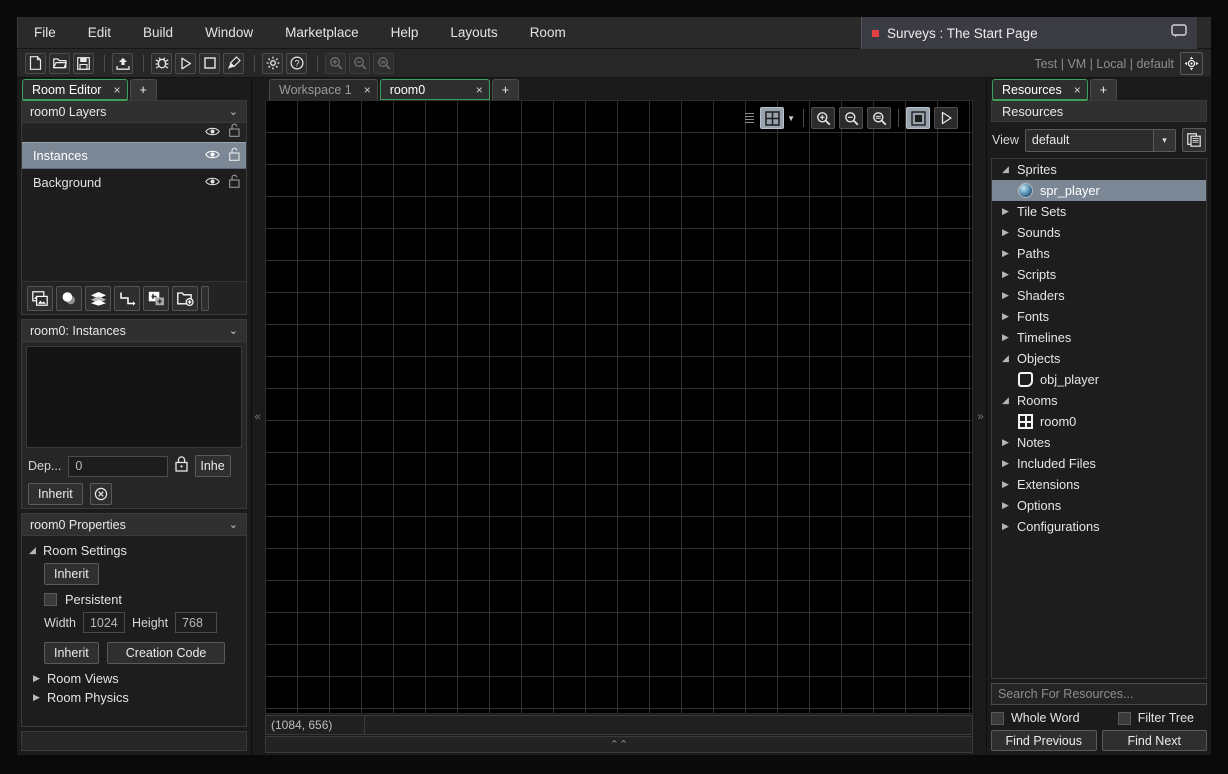 Image resolution: width=1228 pixels, height=774 pixels. What do you see at coordinates (1124, 718) in the screenshot?
I see `filter-tree-checkbox` at bounding box center [1124, 718].